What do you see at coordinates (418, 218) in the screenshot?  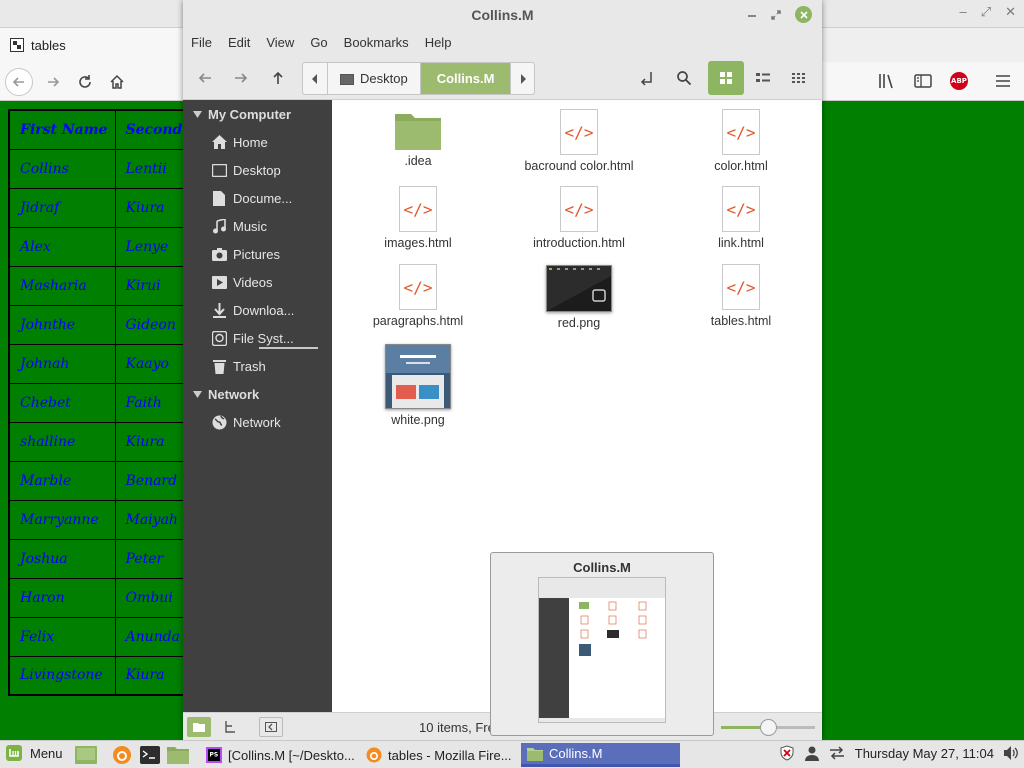 I see `file-item-images-html: </> images.html` at bounding box center [418, 218].